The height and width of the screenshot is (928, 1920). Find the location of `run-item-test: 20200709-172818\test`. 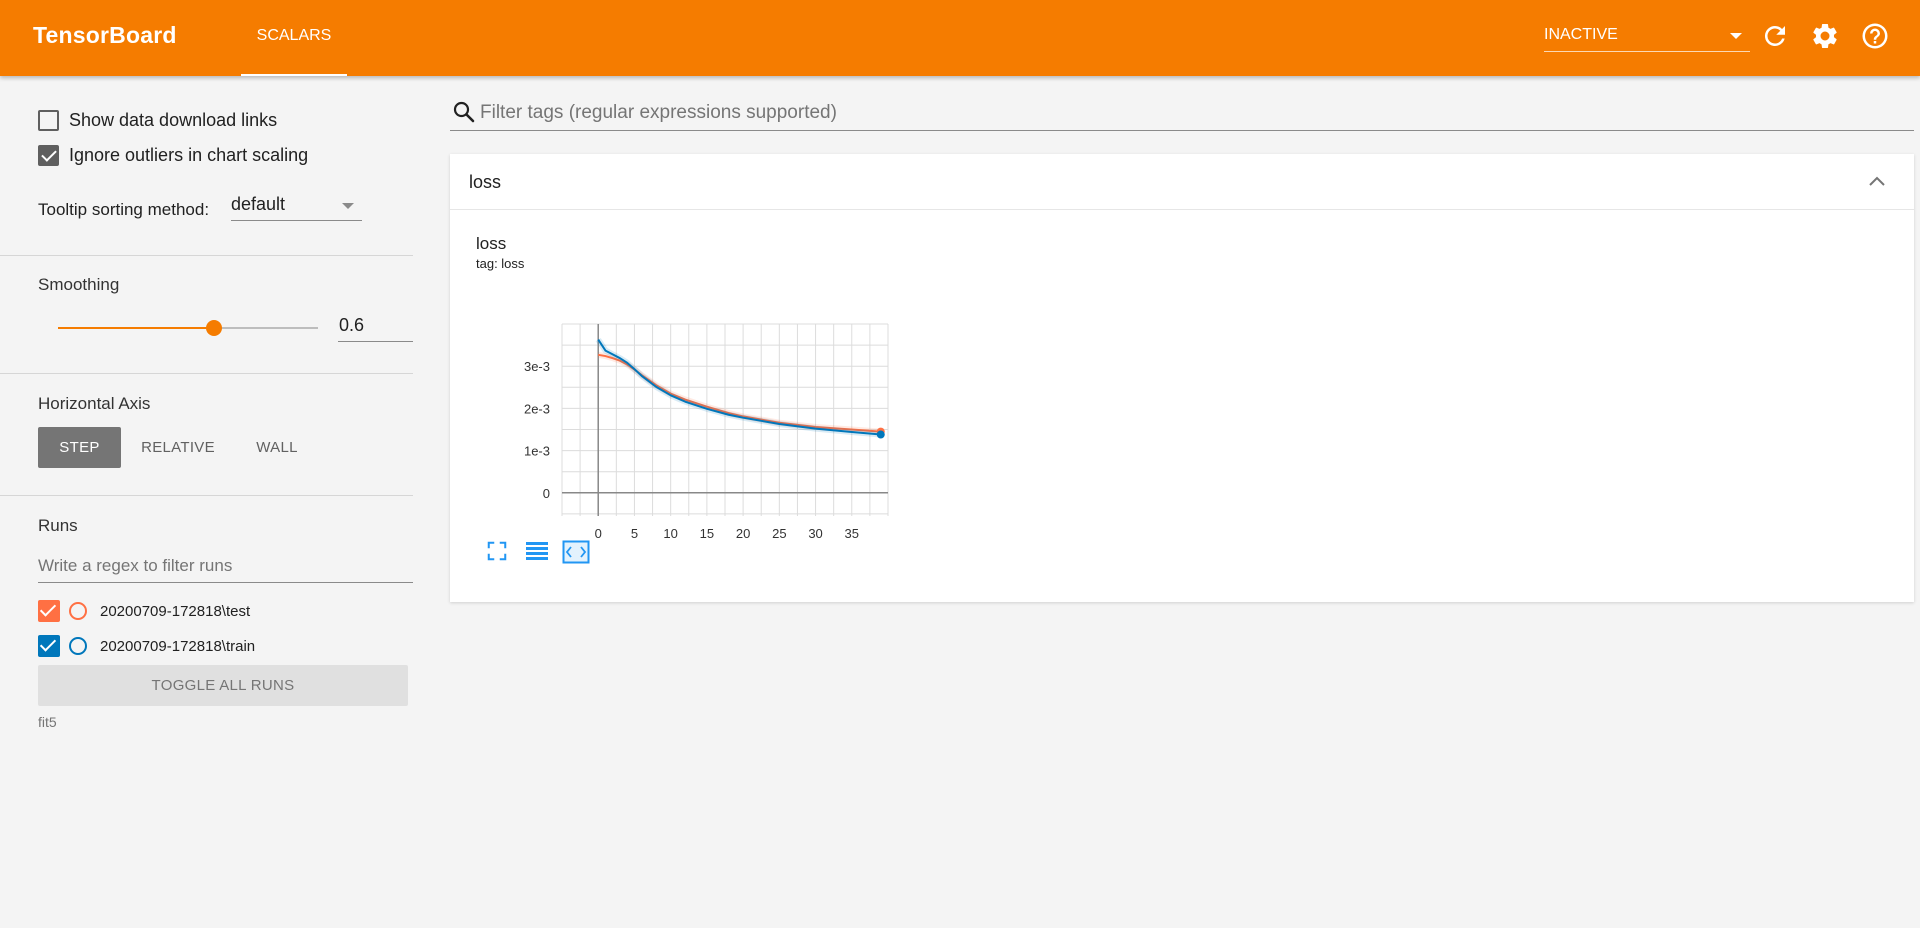

run-item-test: 20200709-172818\test is located at coordinates (144, 611).